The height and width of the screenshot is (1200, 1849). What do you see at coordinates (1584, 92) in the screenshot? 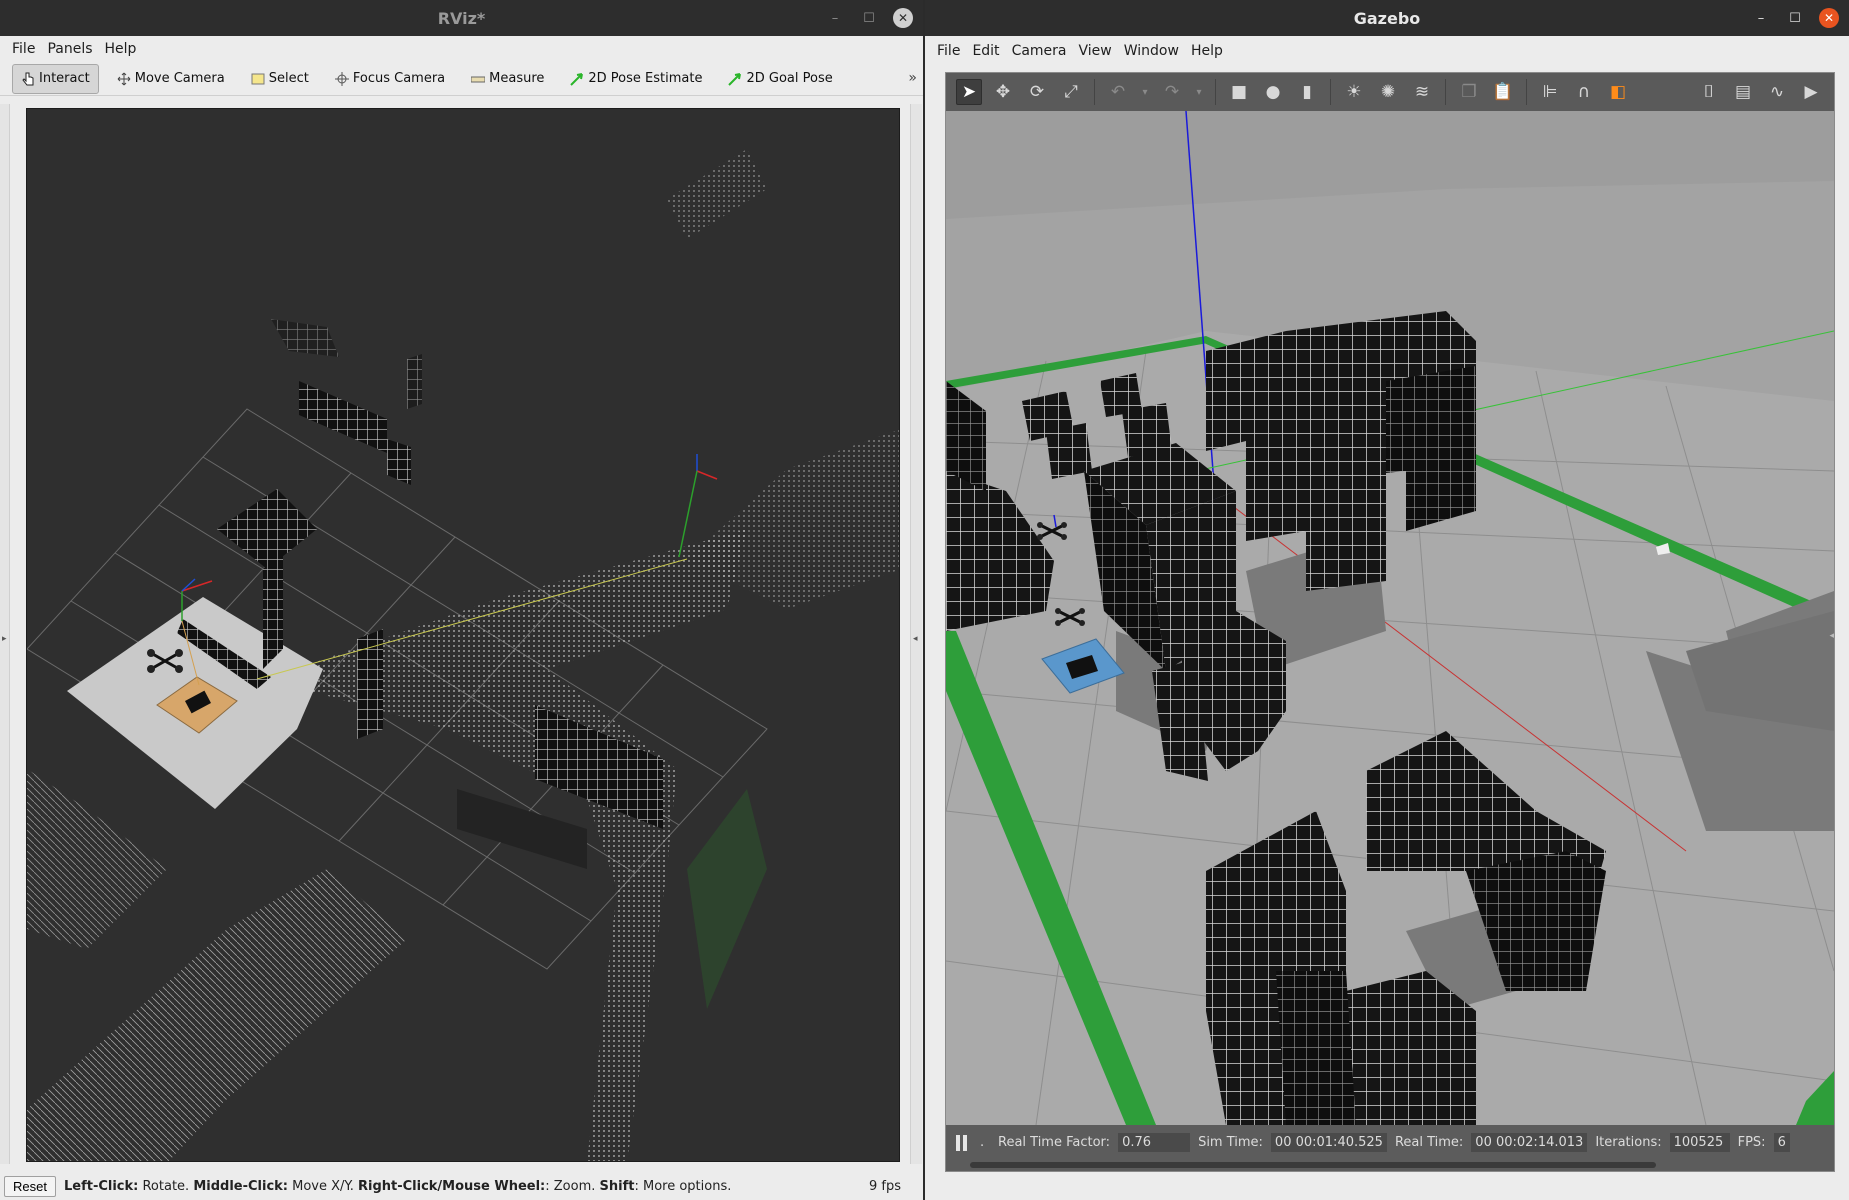
I see `snap-magnet-icon: ∩` at bounding box center [1584, 92].